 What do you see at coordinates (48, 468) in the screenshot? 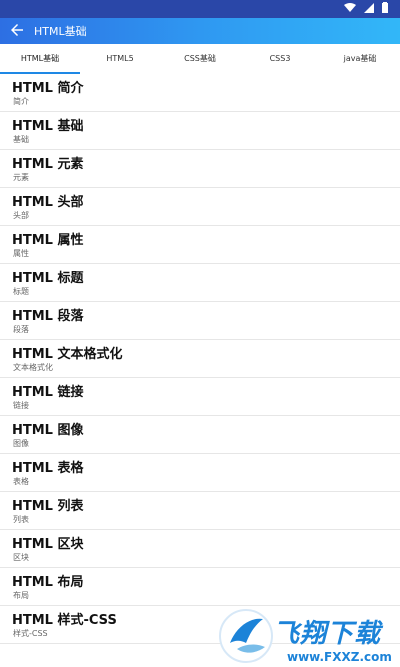
I see `list-item-title: HTML 表格` at bounding box center [48, 468].